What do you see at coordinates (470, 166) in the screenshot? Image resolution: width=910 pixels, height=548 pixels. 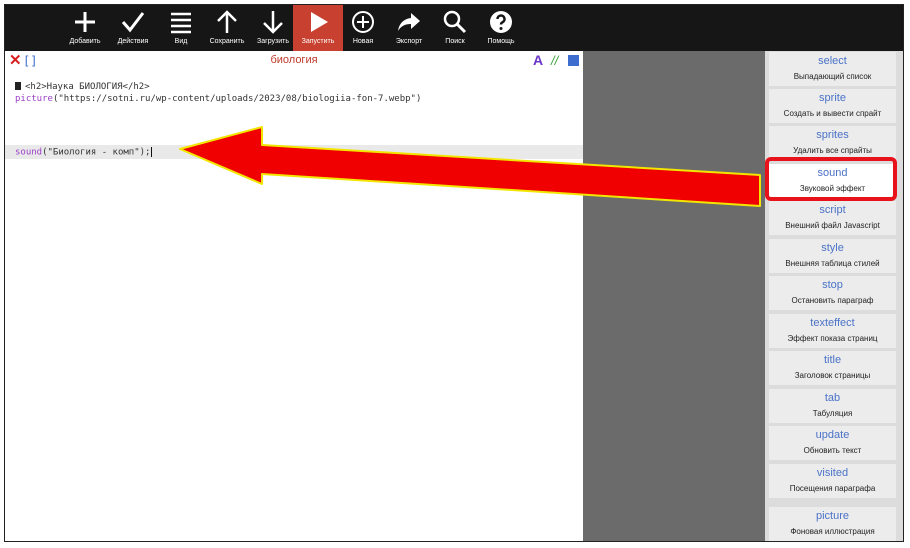 I see `annotation-arrow` at bounding box center [470, 166].